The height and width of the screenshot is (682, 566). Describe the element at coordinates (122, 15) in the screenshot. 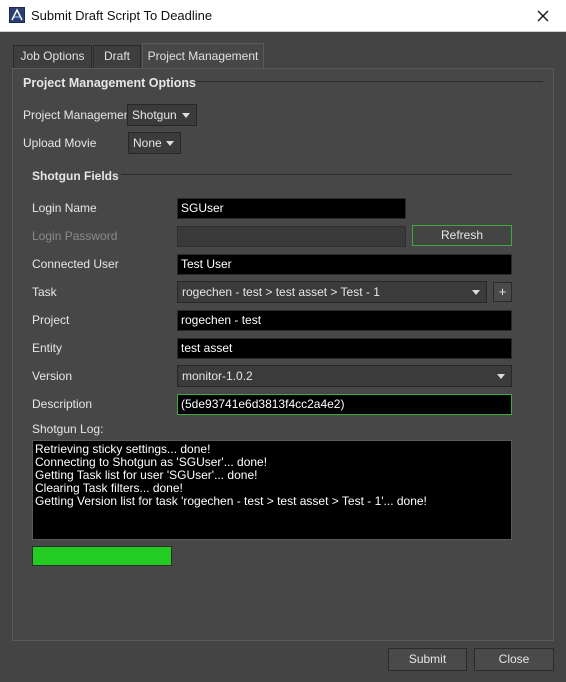

I see `window-title: Submit Draft Script To Deadline` at that location.